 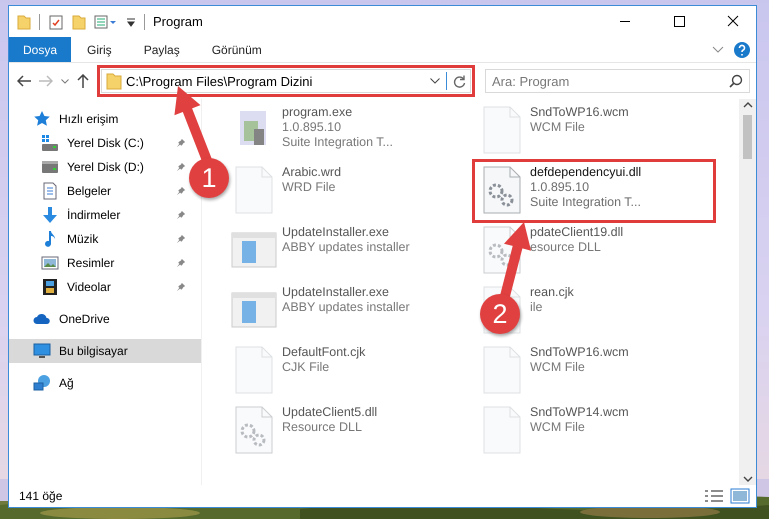 I want to click on folder-icon, so click(x=114, y=81).